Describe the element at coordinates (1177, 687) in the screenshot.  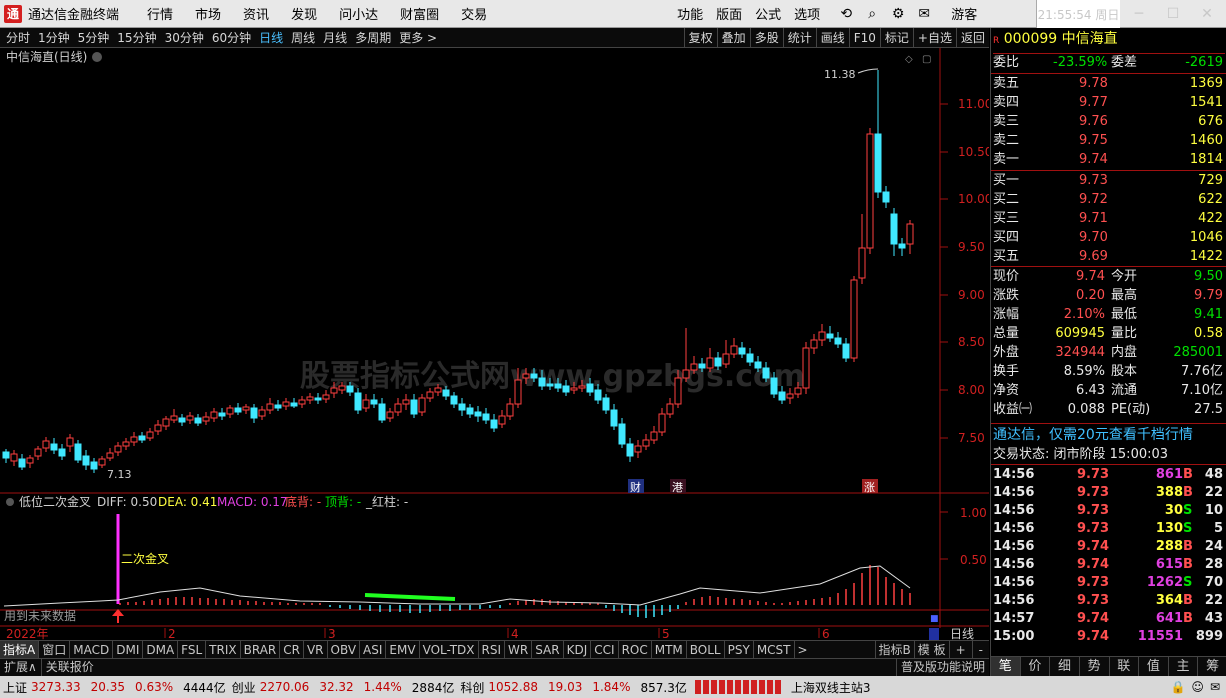
I see `lock-icon: 🔒` at that location.